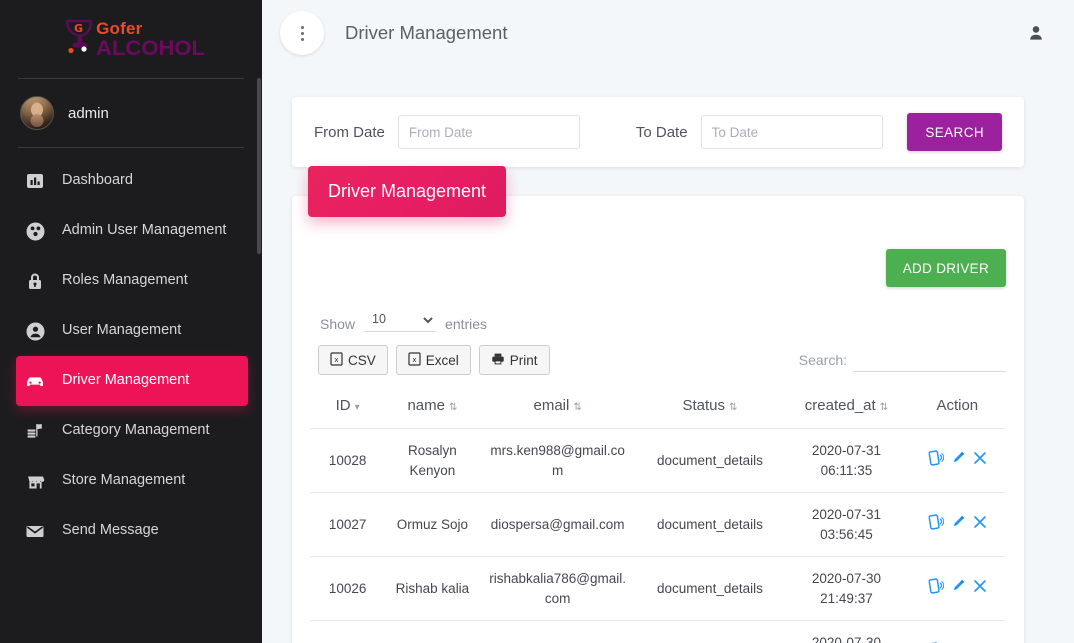  I want to click on search-label: Search:, so click(822, 360).